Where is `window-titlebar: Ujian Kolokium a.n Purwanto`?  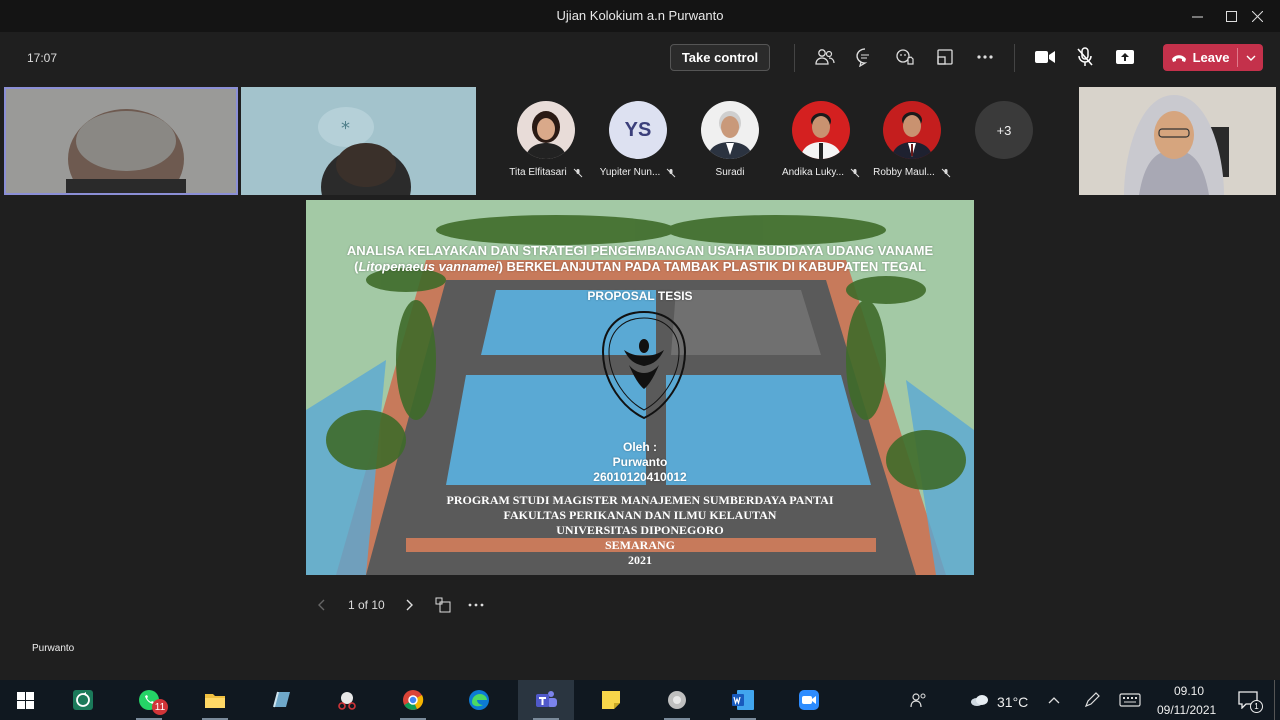
window-titlebar: Ujian Kolokium a.n Purwanto is located at coordinates (640, 16).